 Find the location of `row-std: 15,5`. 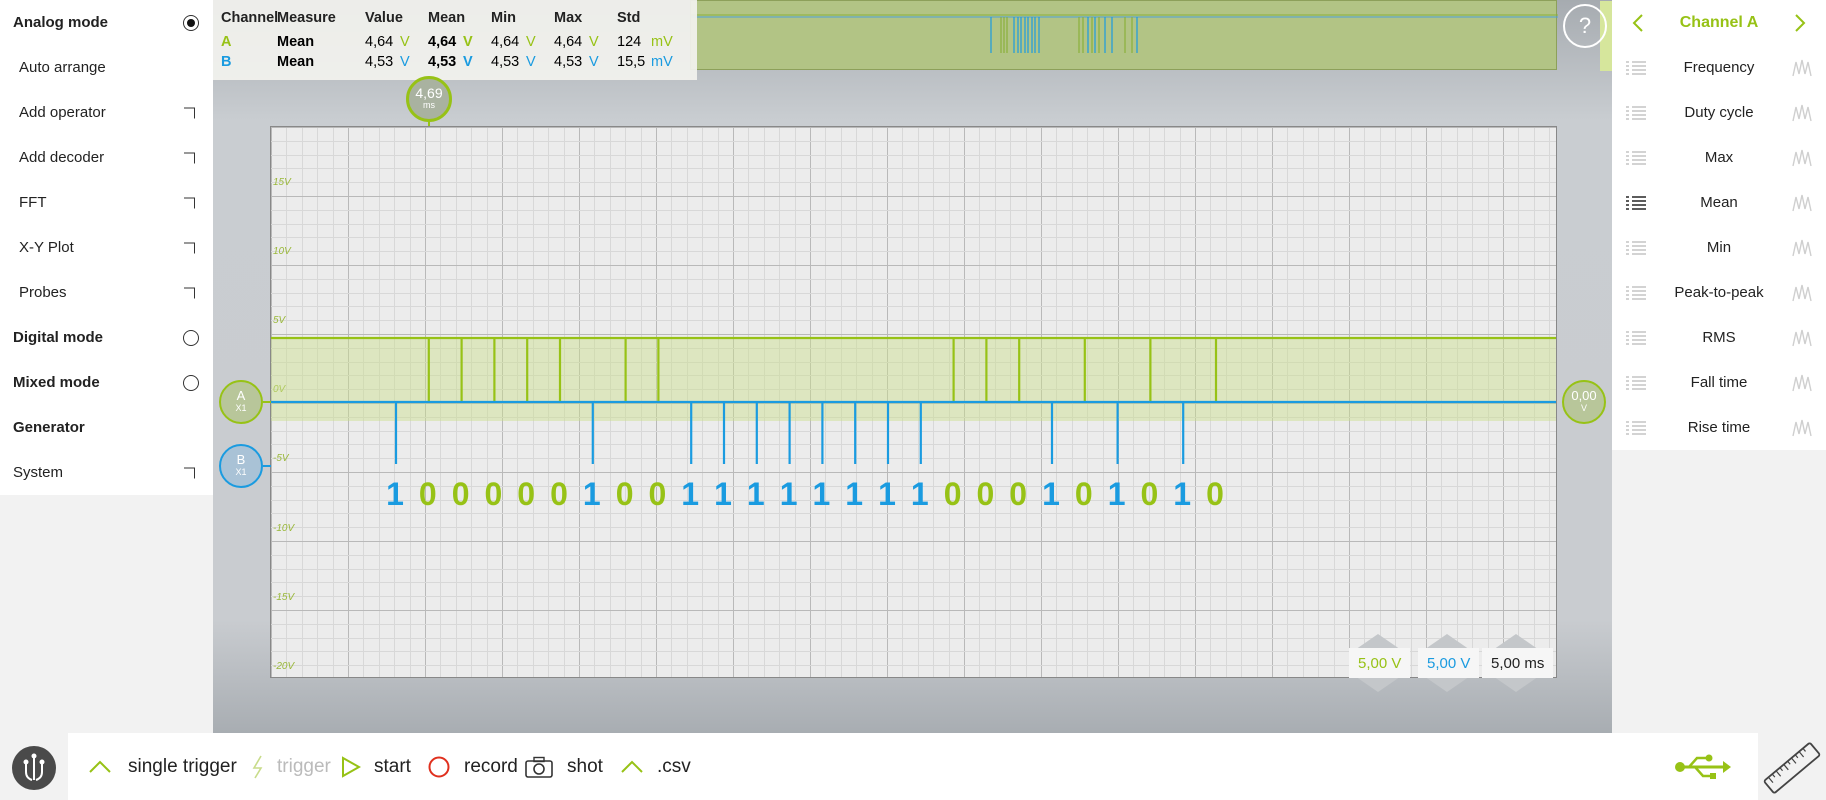

row-std: 15,5 is located at coordinates (631, 62).